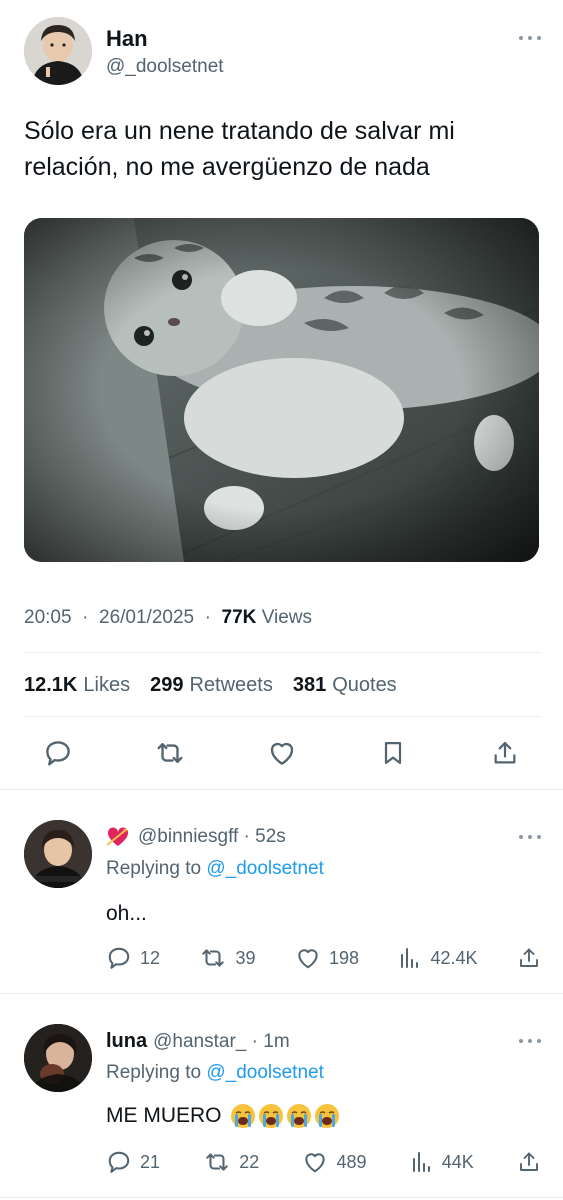 This screenshot has height=1200, width=563. Describe the element at coordinates (48, 617) in the screenshot. I see `tweet-time: 20:05` at that location.